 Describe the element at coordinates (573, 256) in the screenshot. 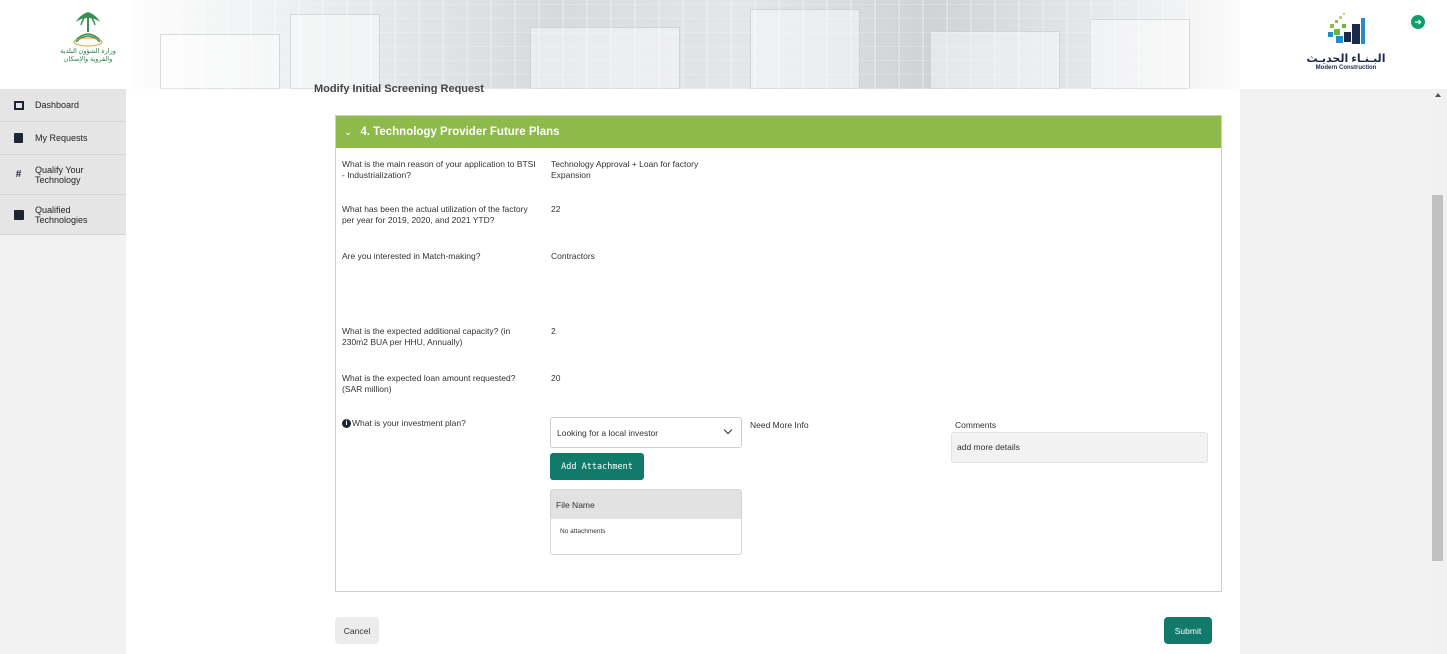

I see `answer-match-making: Contractors` at that location.